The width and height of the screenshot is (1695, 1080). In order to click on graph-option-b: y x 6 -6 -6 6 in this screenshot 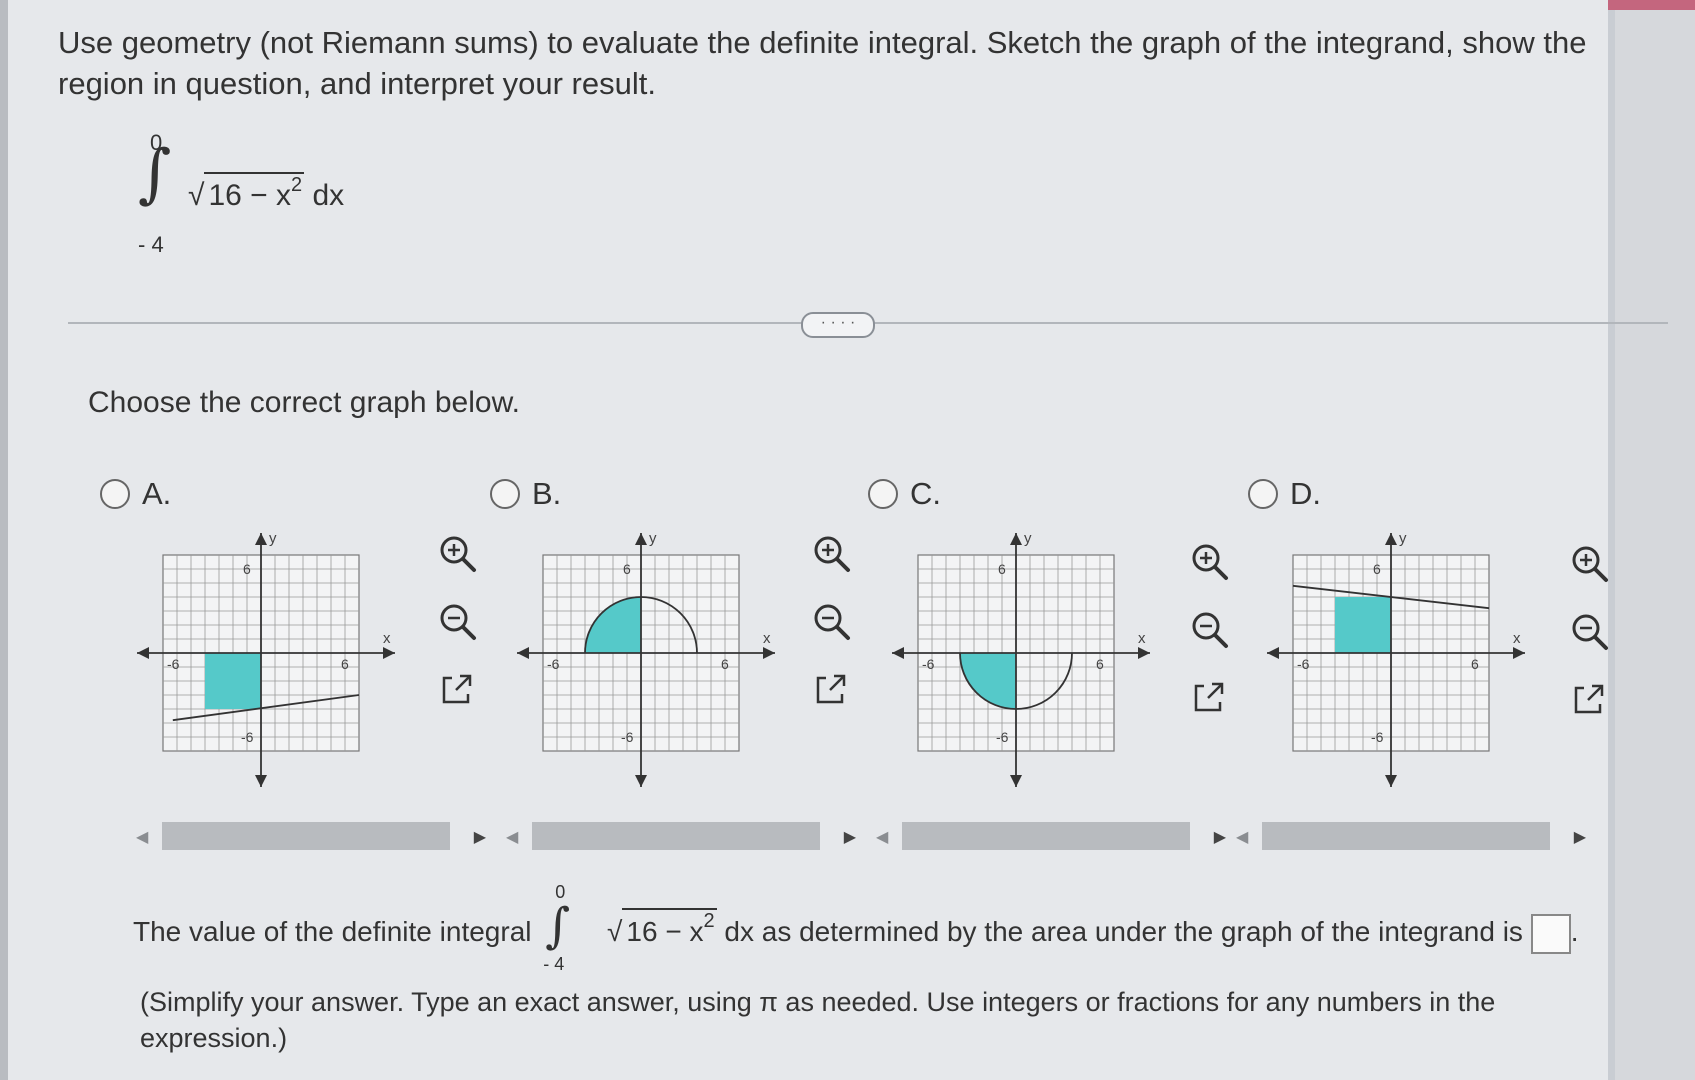, I will do `click(646, 658)`.